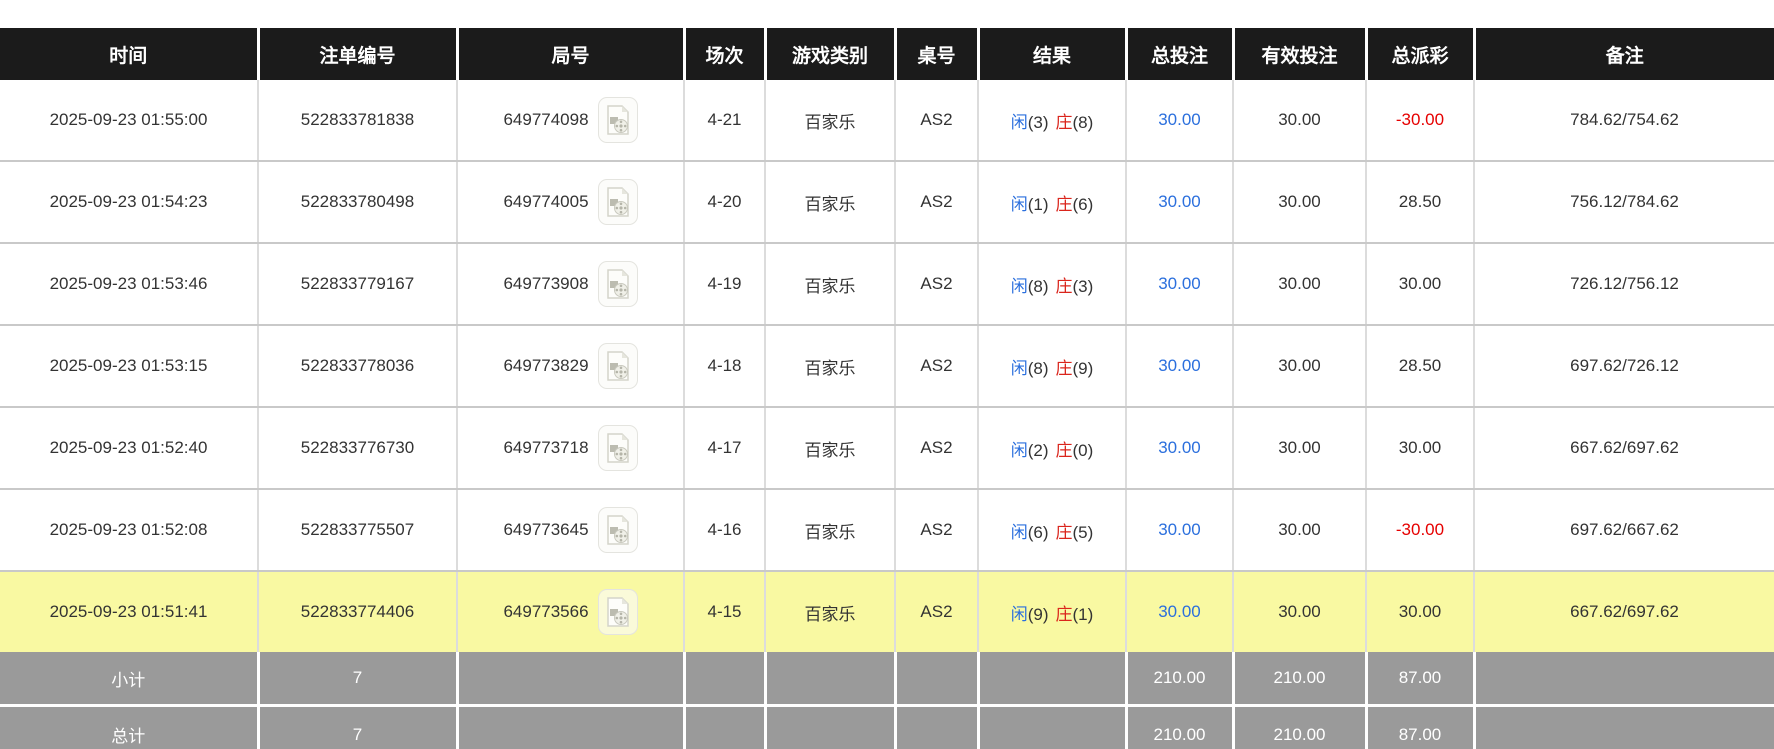  Describe the element at coordinates (1083, 286) in the screenshot. I see `banker-result-score: (3)` at that location.